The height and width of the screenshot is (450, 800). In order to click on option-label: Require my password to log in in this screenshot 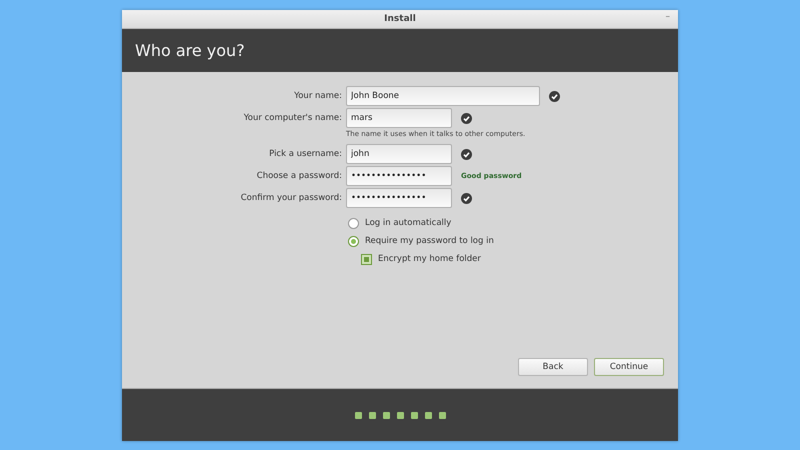, I will do `click(429, 241)`.